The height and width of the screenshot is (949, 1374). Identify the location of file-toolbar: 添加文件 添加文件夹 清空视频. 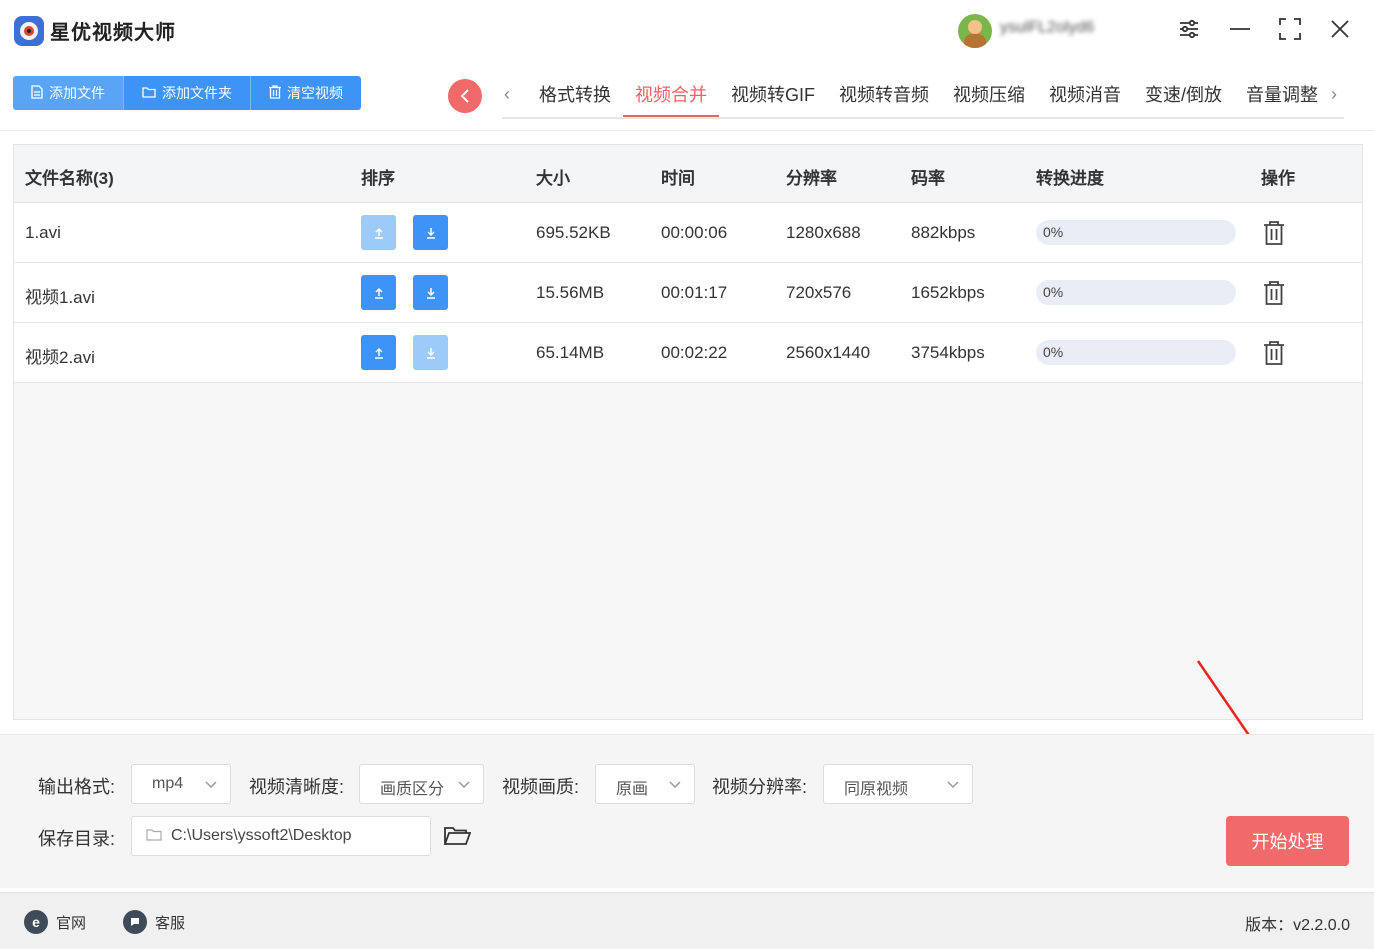
(187, 93).